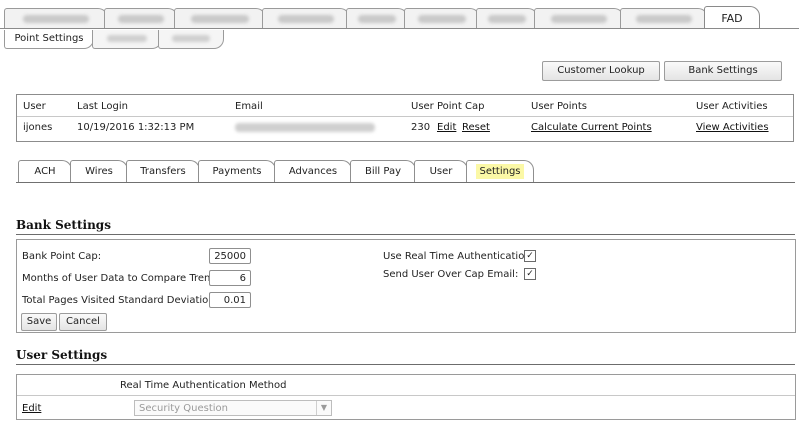  I want to click on bank-settings-title: Bank Settings, so click(63, 225).